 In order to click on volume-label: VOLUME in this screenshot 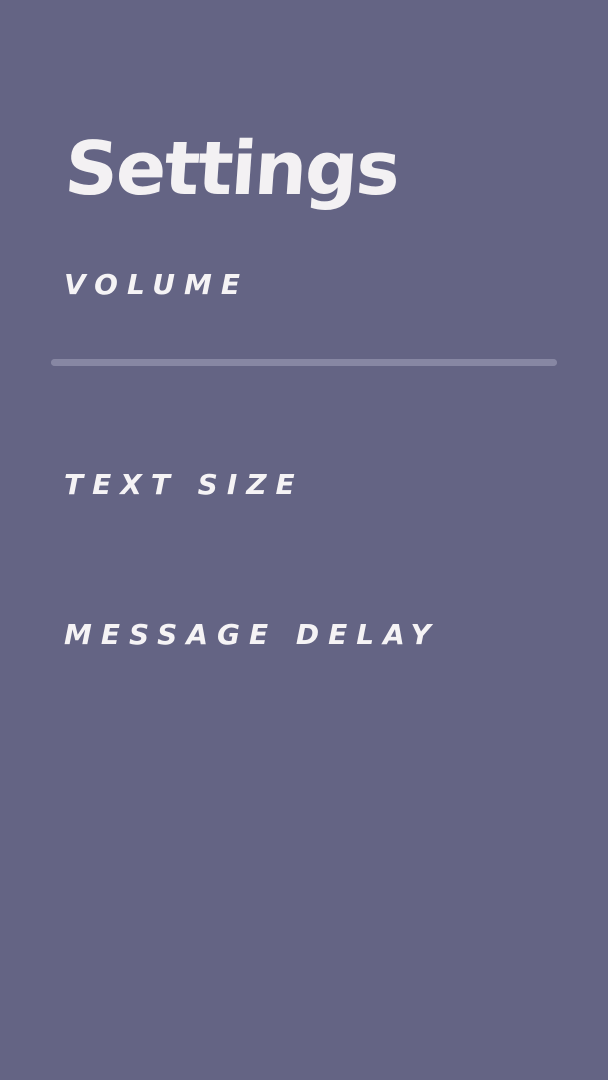, I will do `click(157, 284)`.